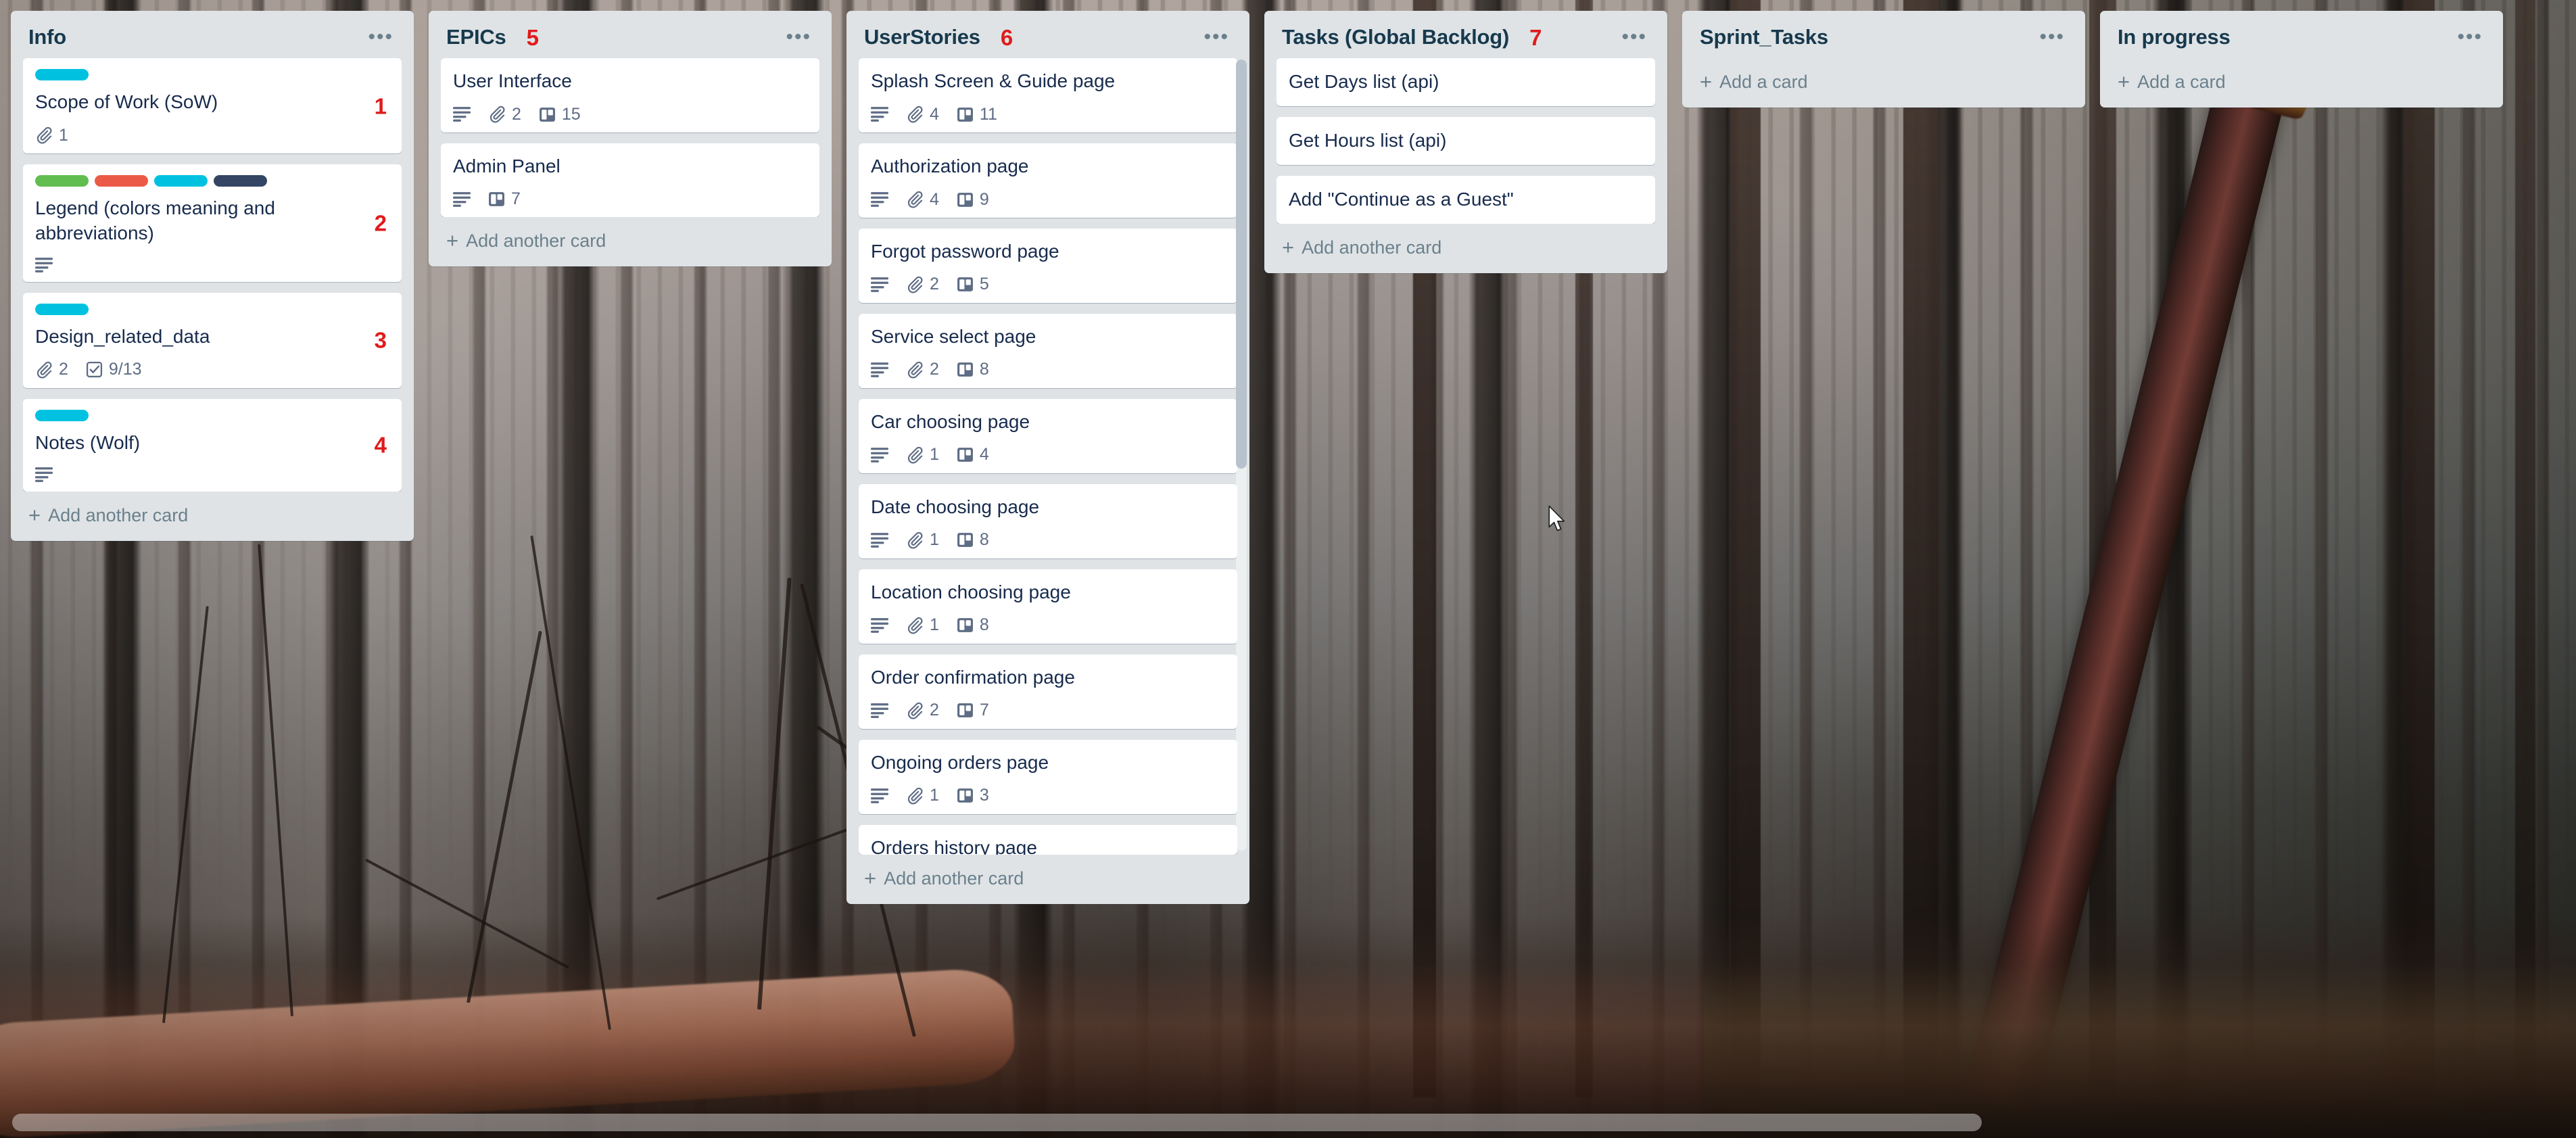 This screenshot has width=2576, height=1138. Describe the element at coordinates (1048, 691) in the screenshot. I see `card: Order confirmation page 2 7` at that location.